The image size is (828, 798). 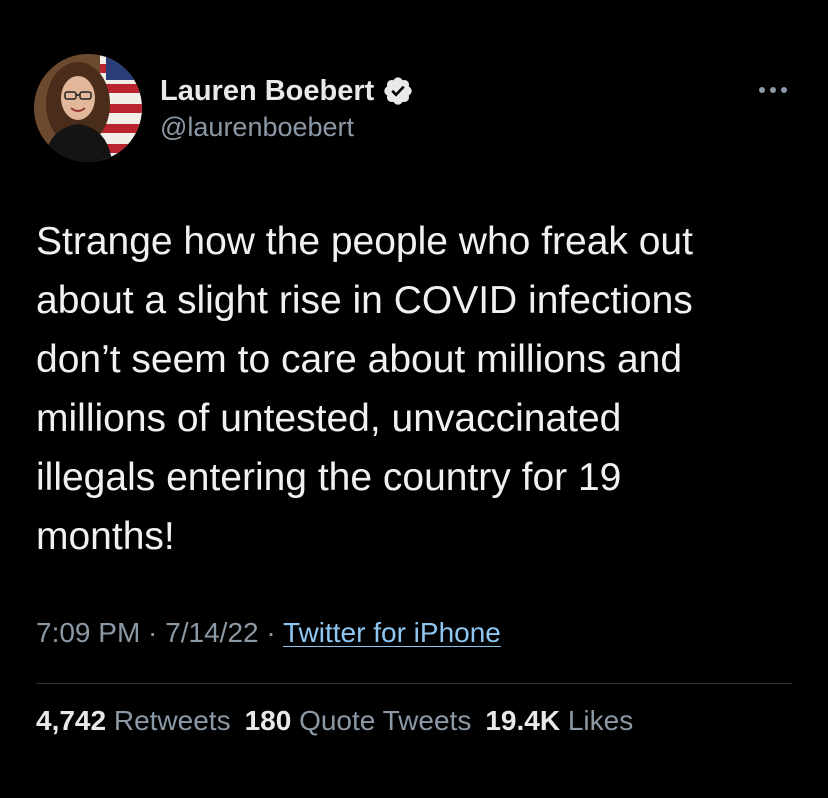 What do you see at coordinates (364, 241) in the screenshot?
I see `tweet-text-line: Strange how the people who freak out` at bounding box center [364, 241].